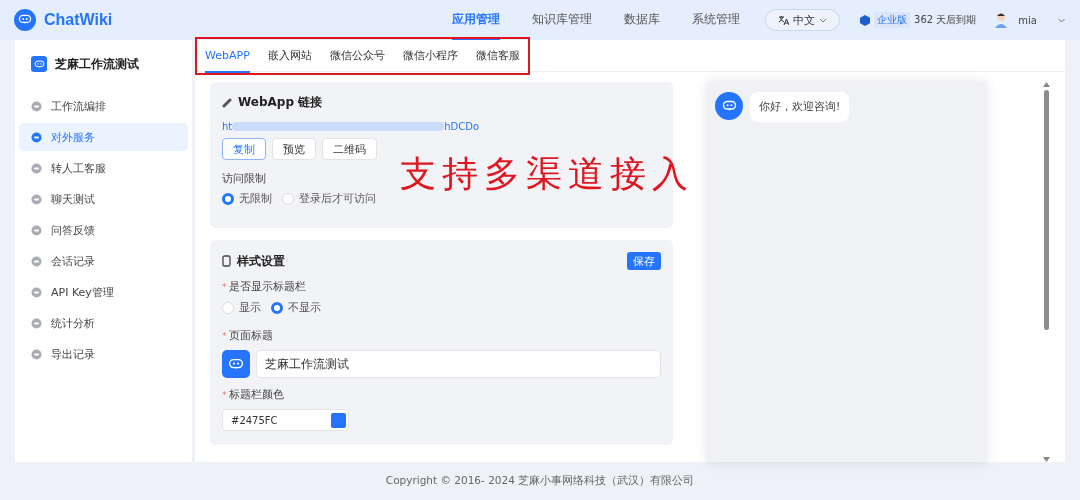  I want to click on action-button: 二维码, so click(349, 149).